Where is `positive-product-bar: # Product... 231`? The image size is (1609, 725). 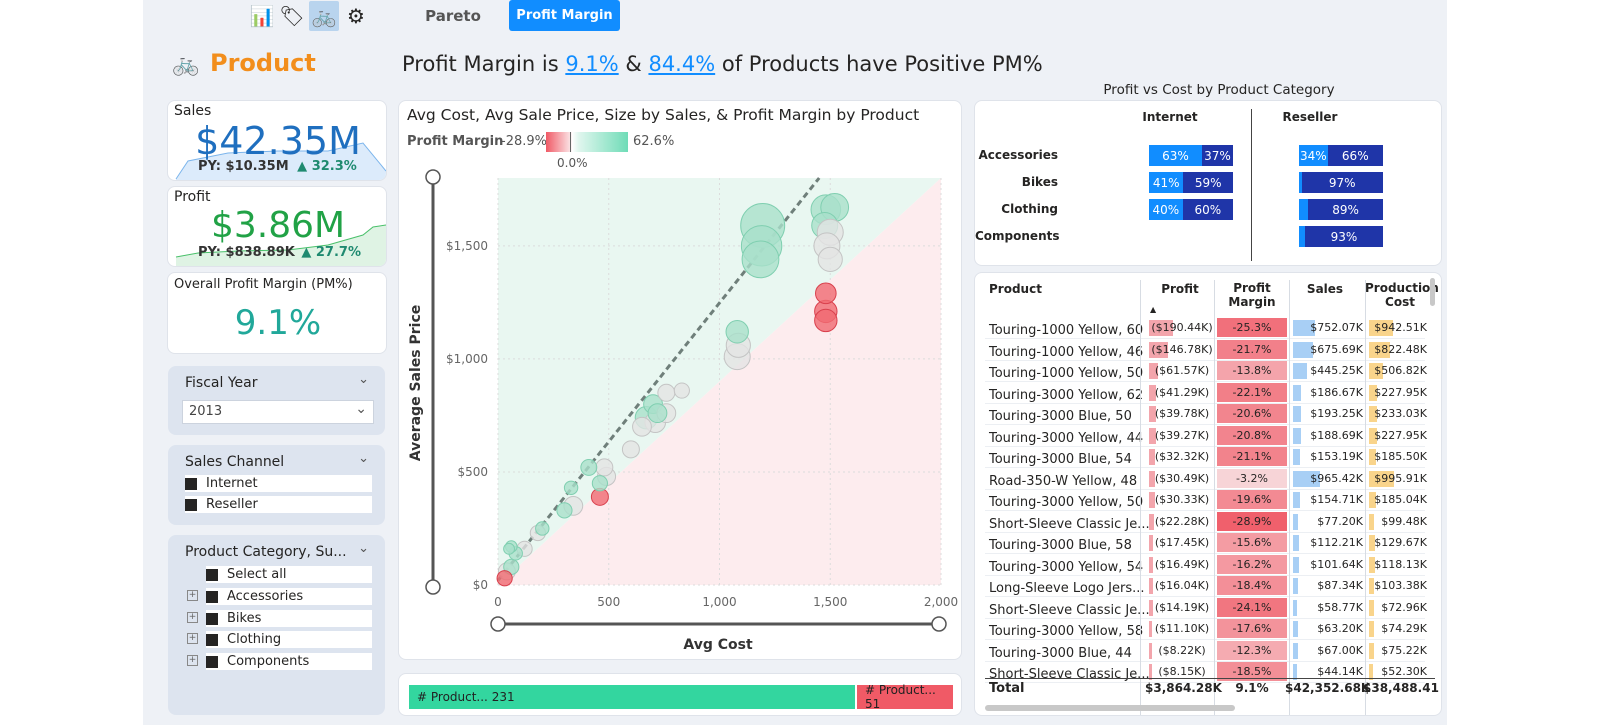 positive-product-bar: # Product... 231 is located at coordinates (632, 697).